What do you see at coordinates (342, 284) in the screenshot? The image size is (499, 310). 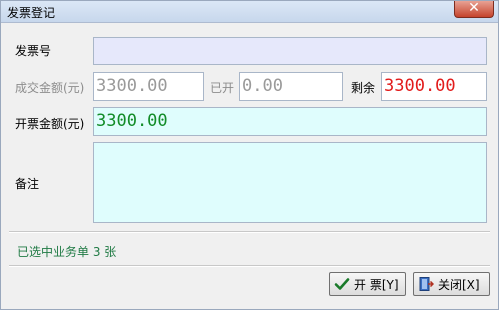 I see `check-icon` at bounding box center [342, 284].